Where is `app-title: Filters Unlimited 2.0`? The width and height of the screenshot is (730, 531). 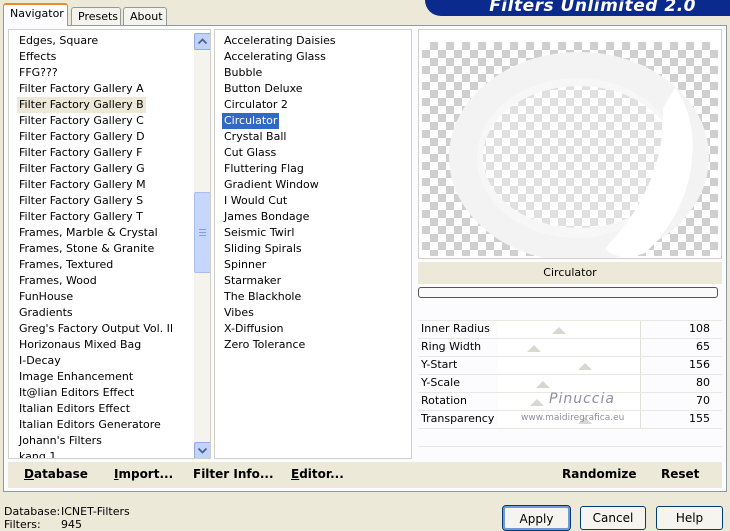
app-title: Filters Unlimited 2.0 is located at coordinates (592, 8).